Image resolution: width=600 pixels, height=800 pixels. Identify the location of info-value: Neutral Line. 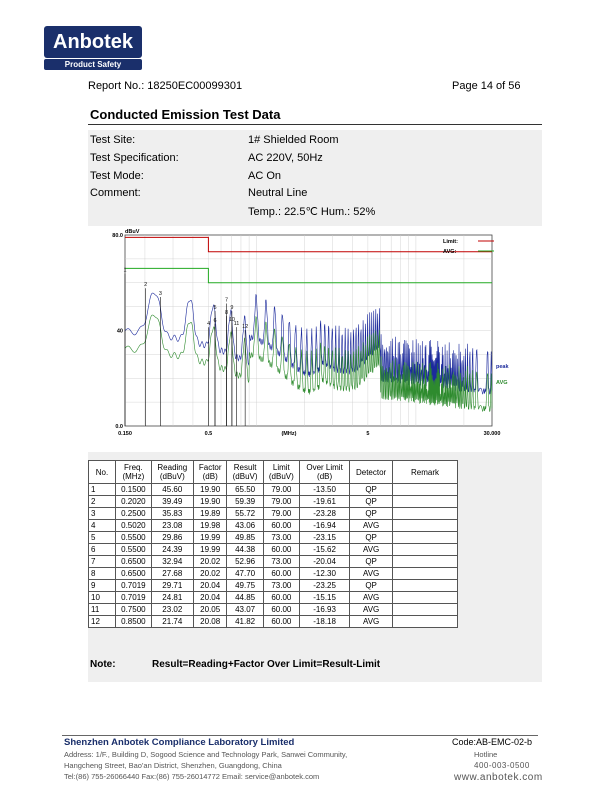
(278, 193).